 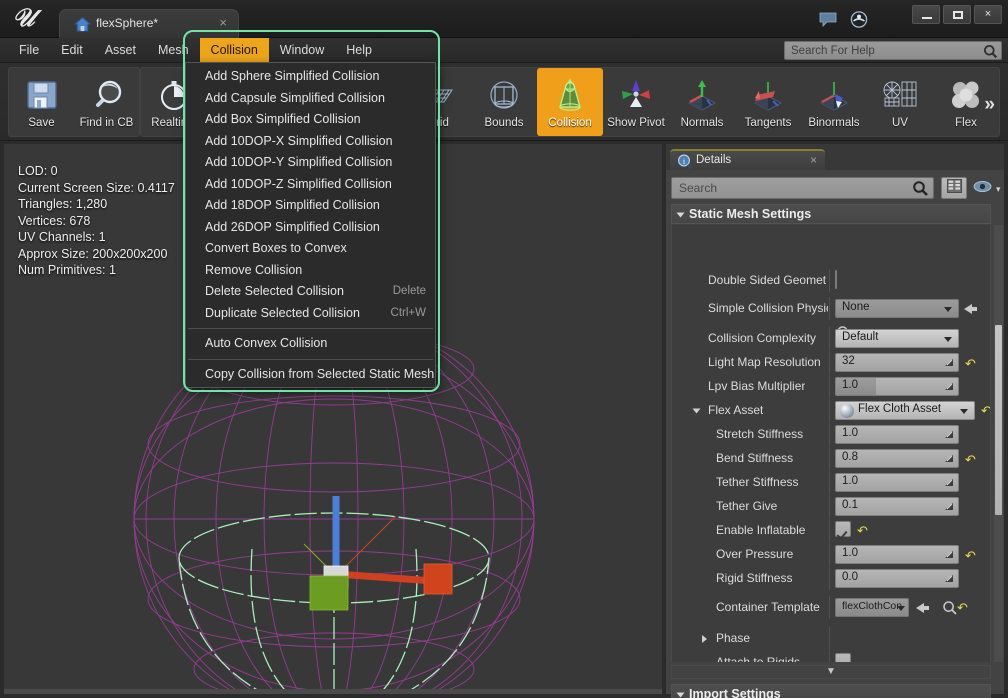 What do you see at coordinates (704, 639) in the screenshot?
I see `expander-phase` at bounding box center [704, 639].